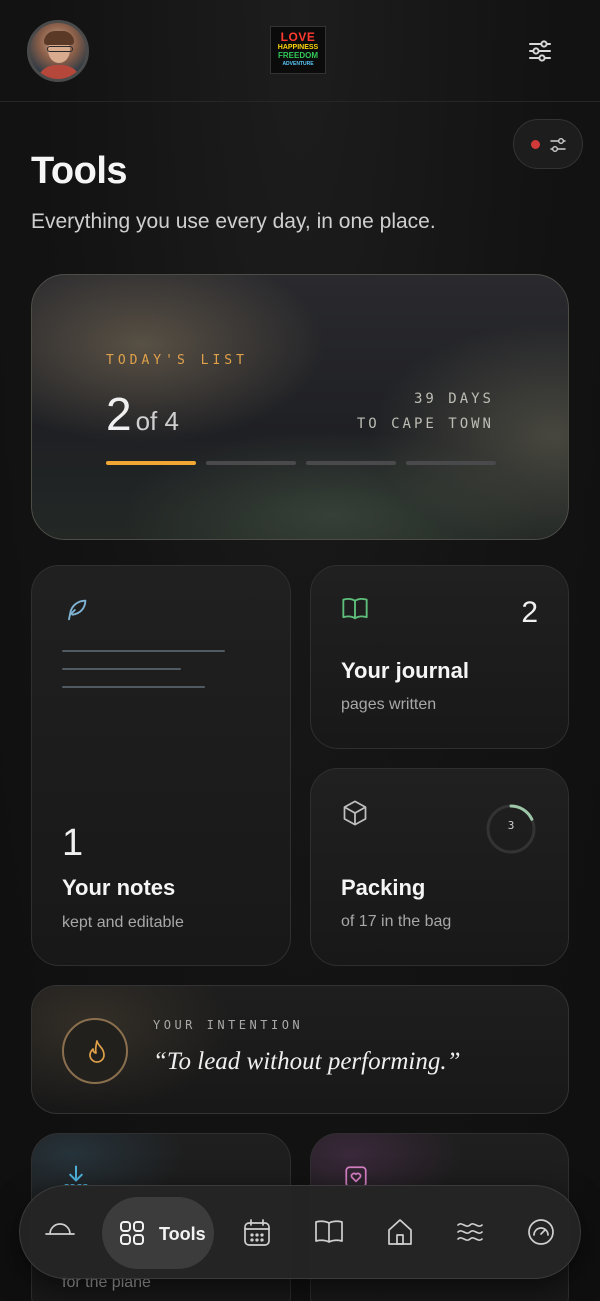 Image resolution: width=600 pixels, height=1301 pixels. I want to click on packing-subtitle: of 17 in the bag, so click(396, 921).